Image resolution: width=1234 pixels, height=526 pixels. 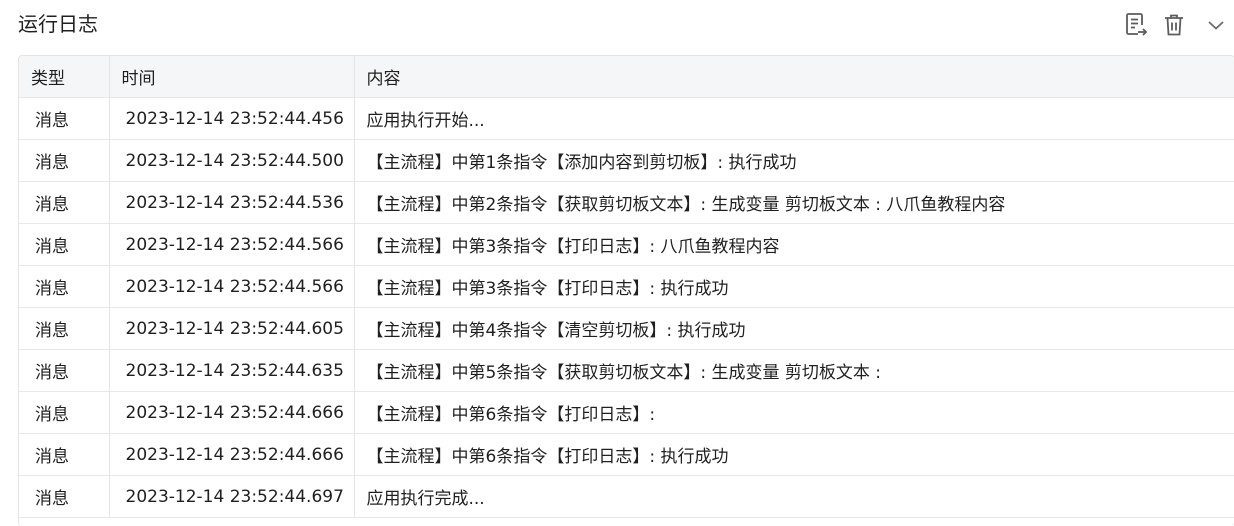 I want to click on export-log-icon, so click(x=1136, y=25).